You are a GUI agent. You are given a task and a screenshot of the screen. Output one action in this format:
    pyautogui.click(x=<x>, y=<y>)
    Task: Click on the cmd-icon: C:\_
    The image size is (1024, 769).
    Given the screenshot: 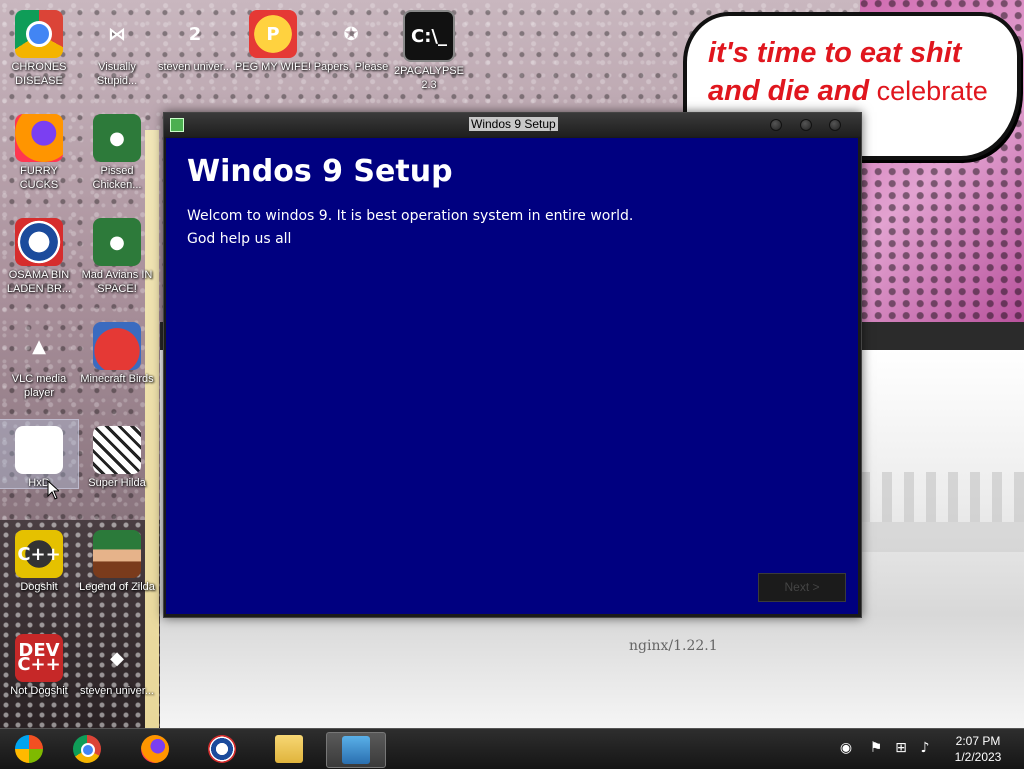 What is the action you would take?
    pyautogui.click(x=429, y=36)
    